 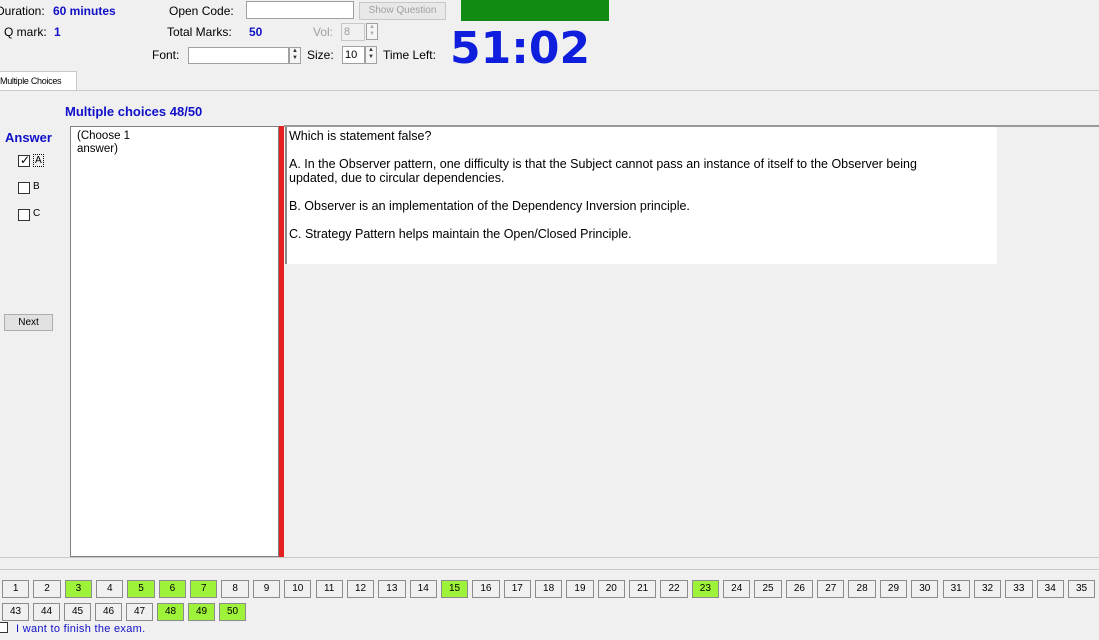 I want to click on question-nav-button-45: 45, so click(x=77, y=612).